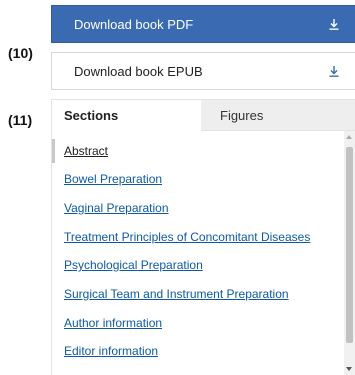 This screenshot has height=375, width=355. What do you see at coordinates (176, 294) in the screenshot?
I see `section-link-surgical-team: Surgical Team and Instrument Preparation` at bounding box center [176, 294].